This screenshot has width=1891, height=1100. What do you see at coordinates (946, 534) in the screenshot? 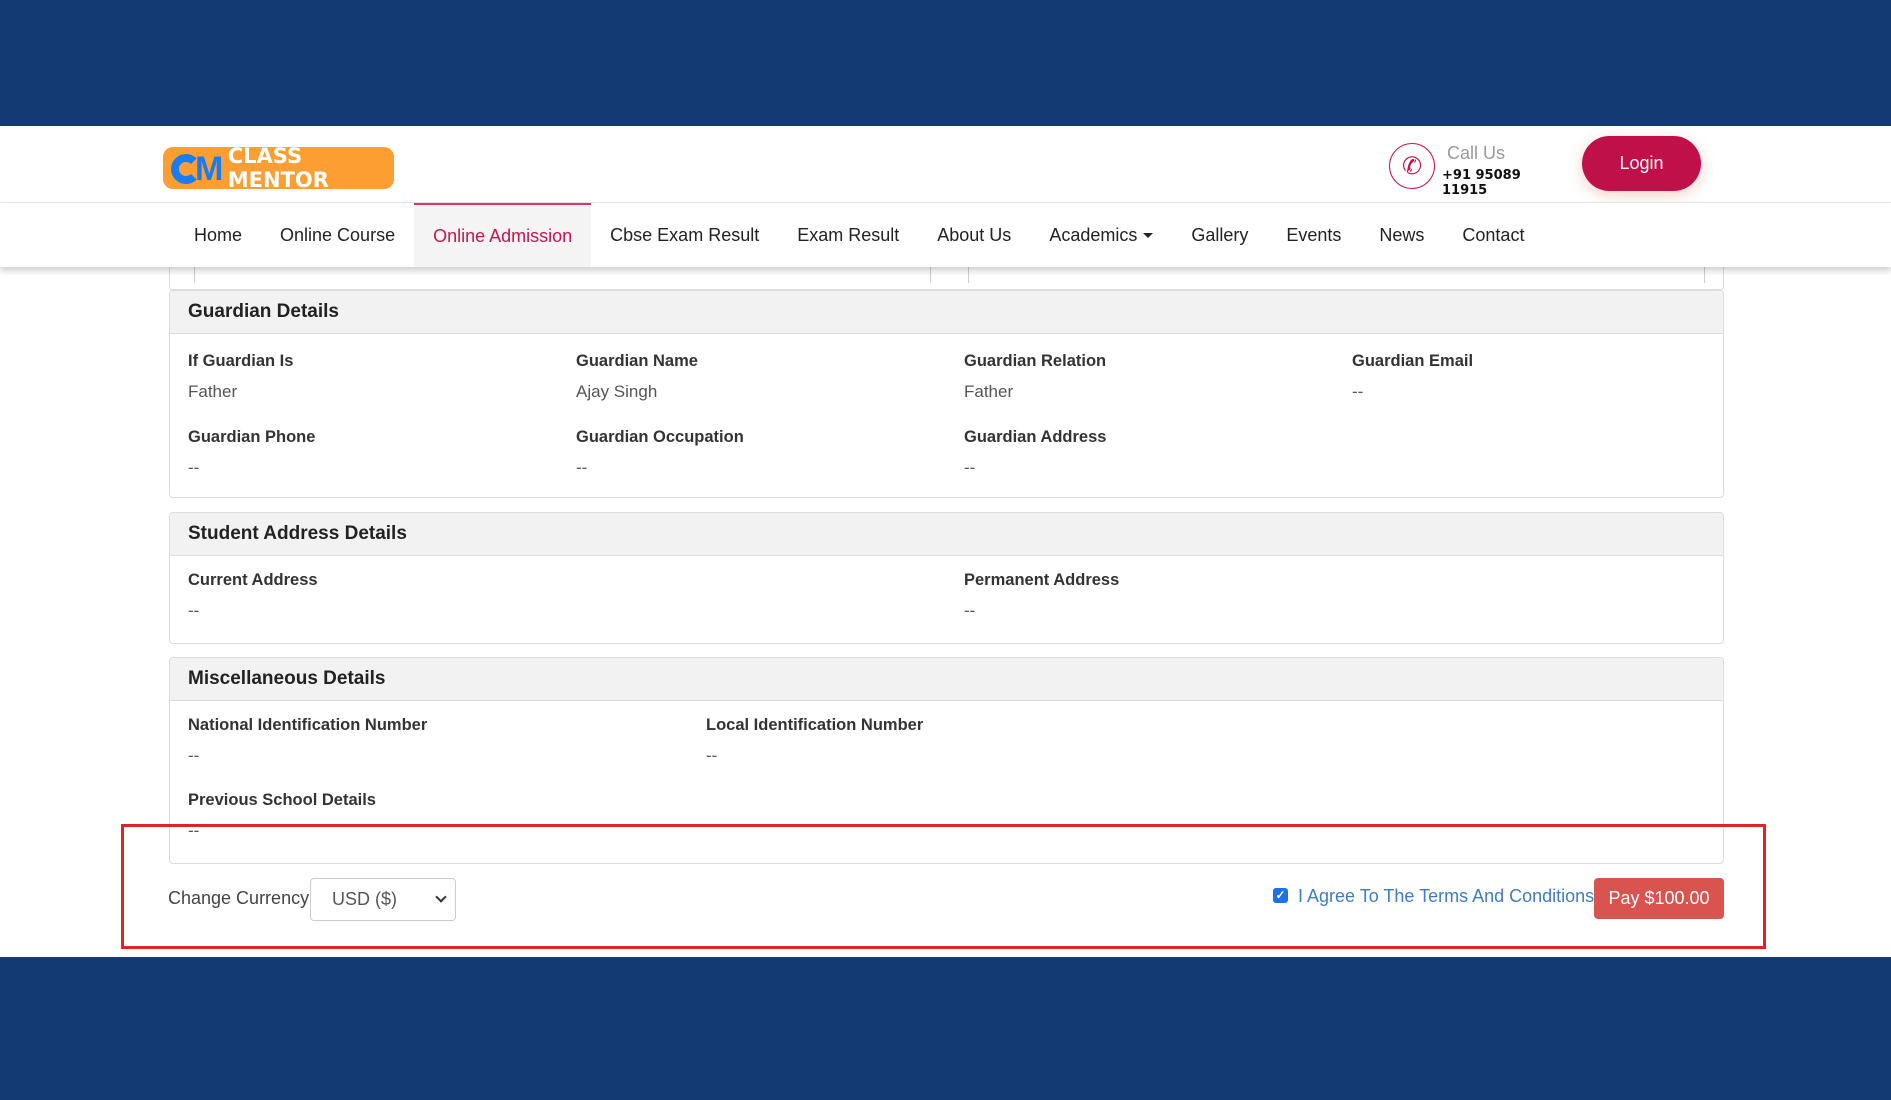
I see `card-title: Student Address Details` at bounding box center [946, 534].